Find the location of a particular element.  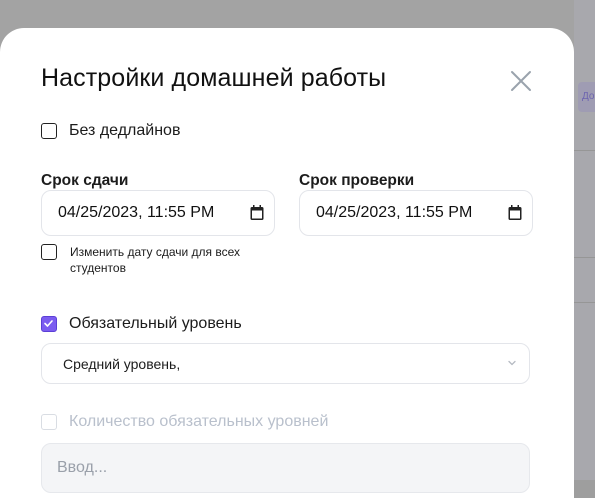

modal-title: Настройки домашней работы is located at coordinates (214, 78).